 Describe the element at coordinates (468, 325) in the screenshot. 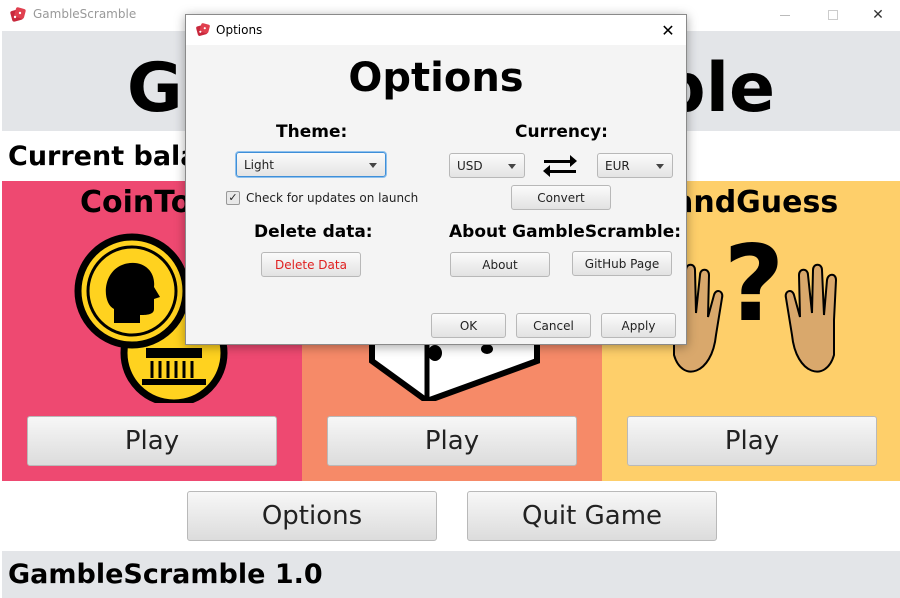

I see `ok-button: OK` at that location.